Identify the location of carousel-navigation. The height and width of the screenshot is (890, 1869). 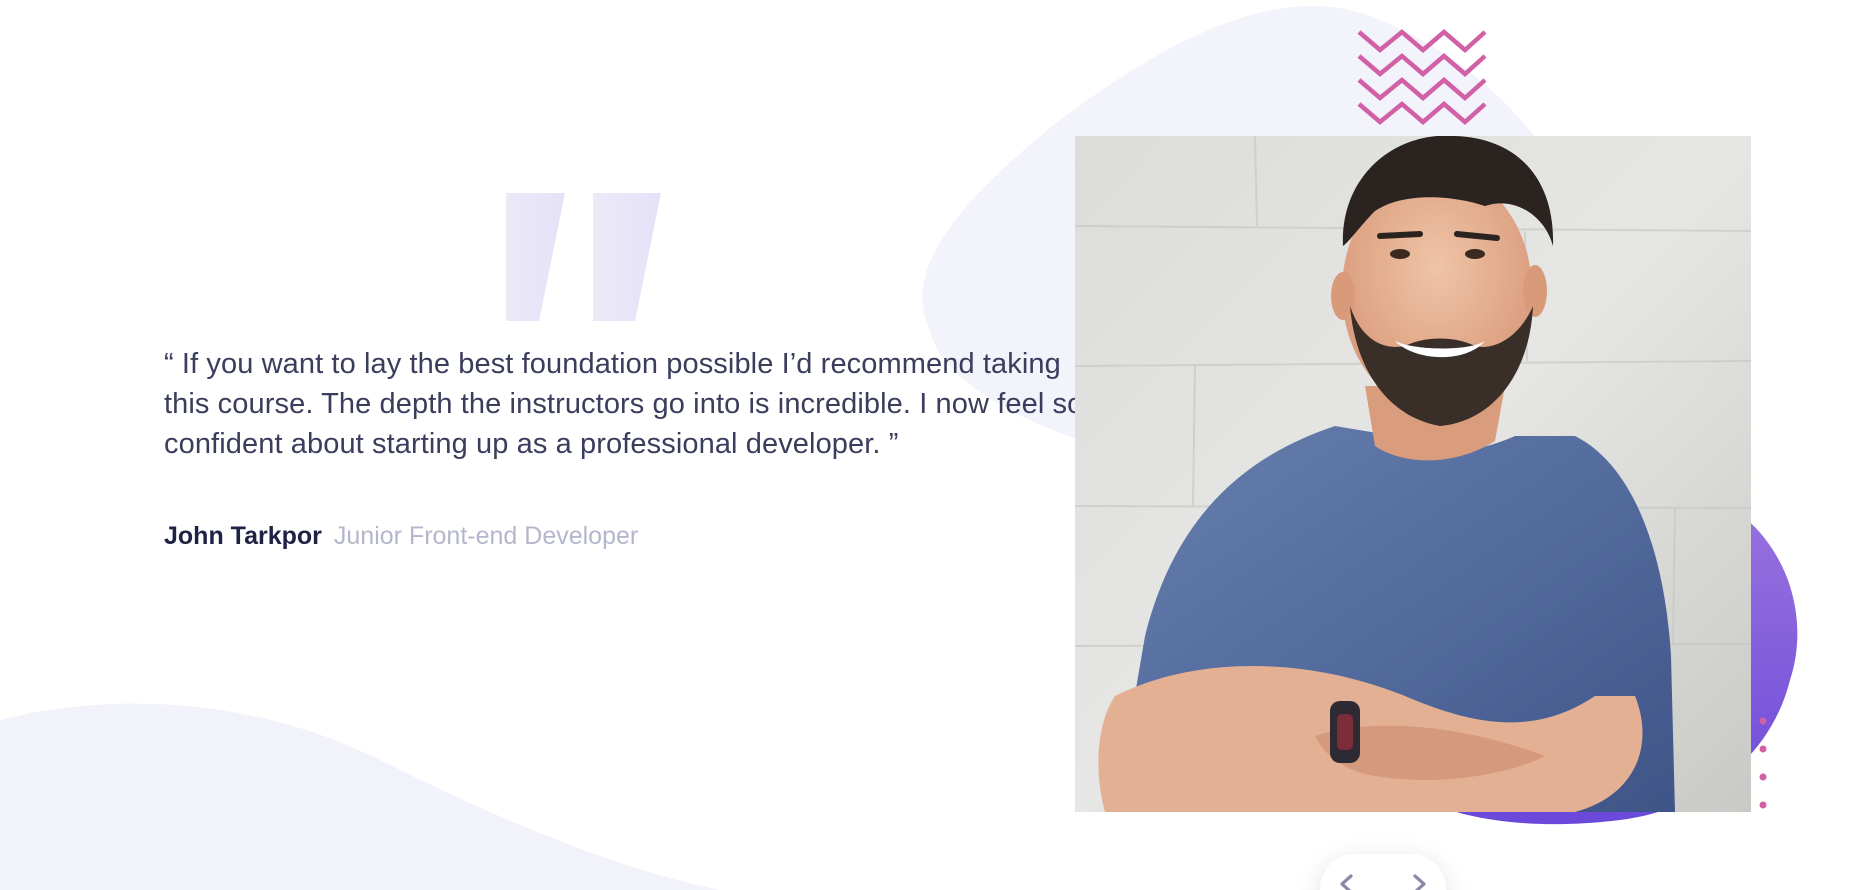
(1383, 872).